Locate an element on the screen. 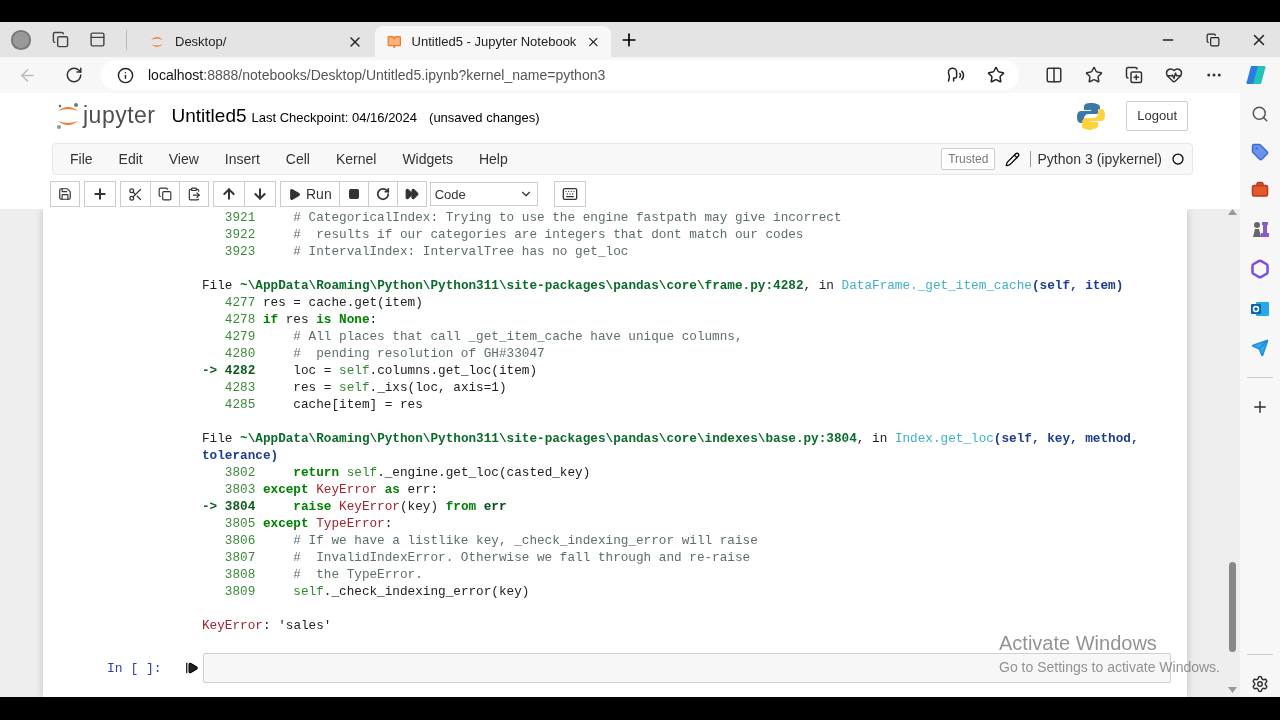  copy-button is located at coordinates (165, 194).